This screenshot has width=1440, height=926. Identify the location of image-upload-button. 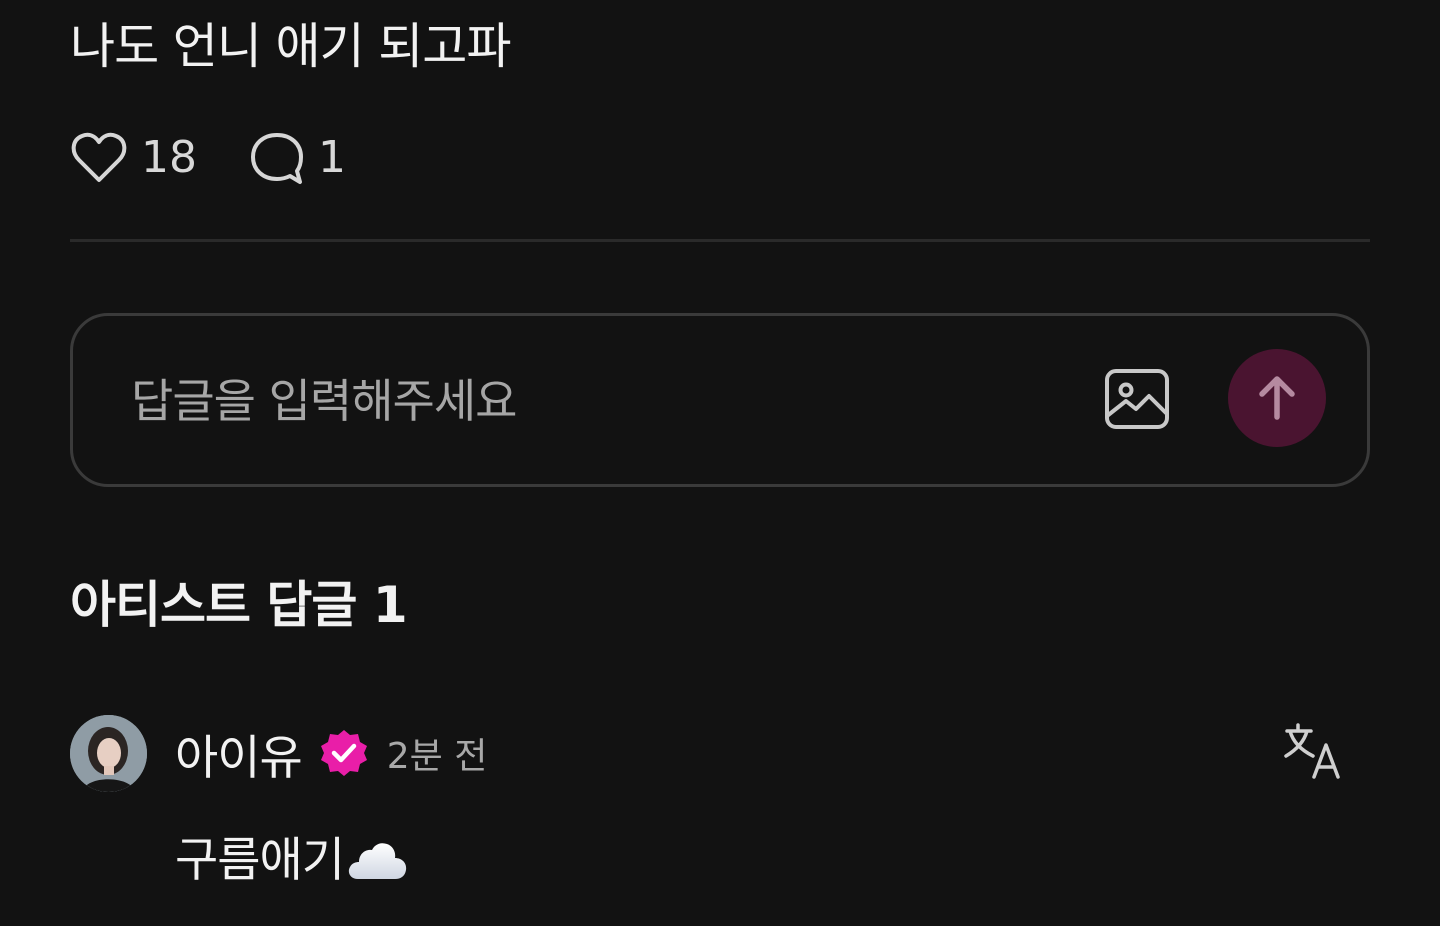
(1137, 399).